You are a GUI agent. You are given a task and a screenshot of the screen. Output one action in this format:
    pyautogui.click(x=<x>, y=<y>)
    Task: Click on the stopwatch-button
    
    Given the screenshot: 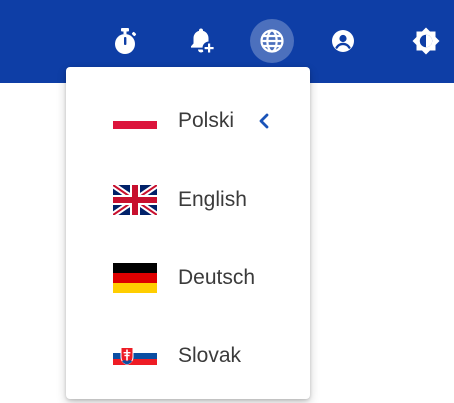 What is the action you would take?
    pyautogui.click(x=125, y=41)
    